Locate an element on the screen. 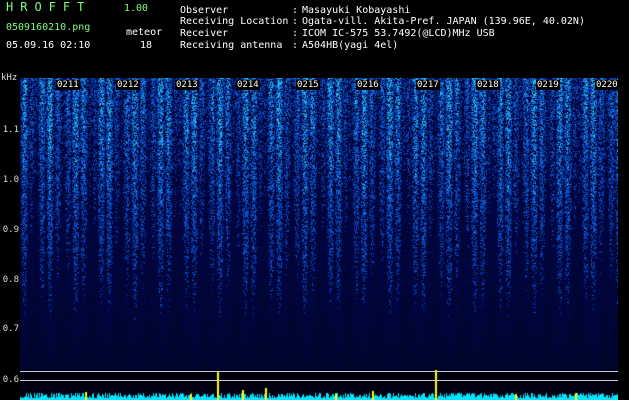 The height and width of the screenshot is (400, 629). info-value: Masayuki Kobayashi is located at coordinates (356, 10).